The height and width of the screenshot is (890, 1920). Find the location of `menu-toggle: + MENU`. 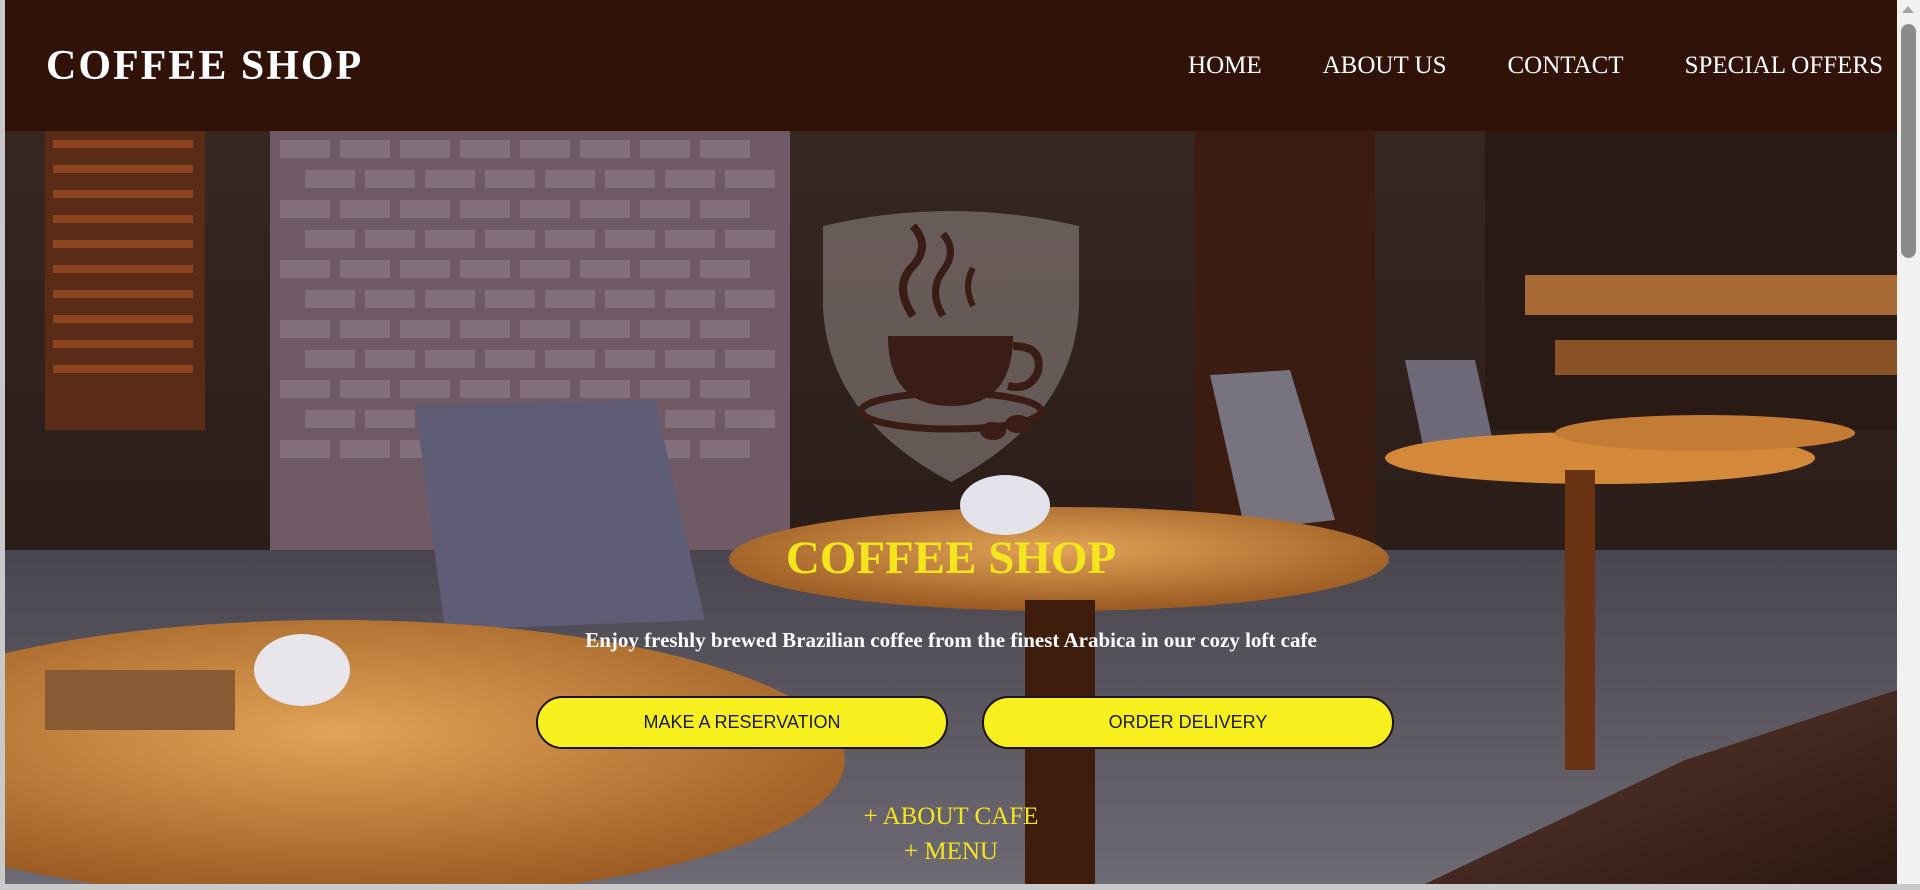

menu-toggle: + MENU is located at coordinates (951, 852).